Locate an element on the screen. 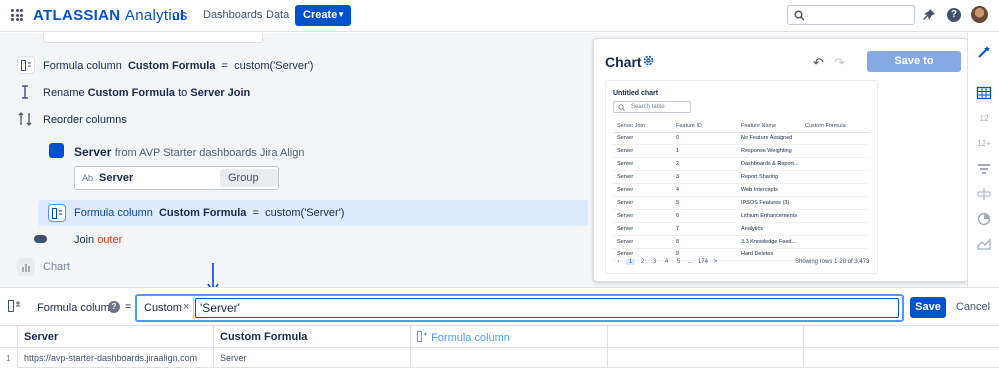  visualization-sidebar: 12 12+ is located at coordinates (983, 160).